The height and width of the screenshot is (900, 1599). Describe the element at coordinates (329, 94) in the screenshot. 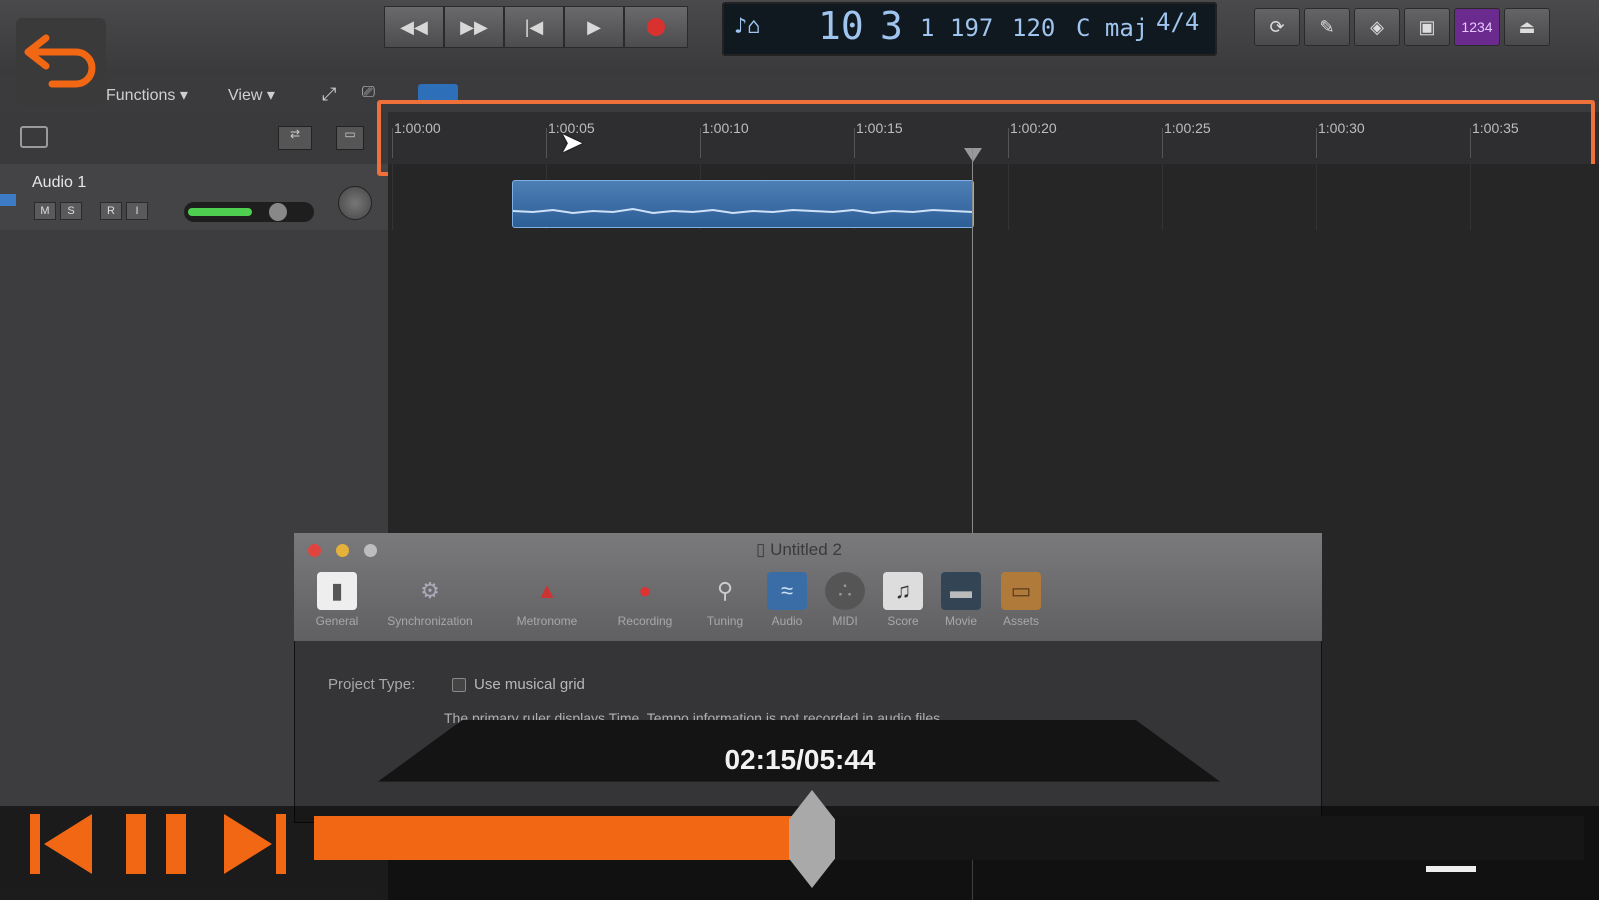

I see `expand-icon: ⤢` at that location.